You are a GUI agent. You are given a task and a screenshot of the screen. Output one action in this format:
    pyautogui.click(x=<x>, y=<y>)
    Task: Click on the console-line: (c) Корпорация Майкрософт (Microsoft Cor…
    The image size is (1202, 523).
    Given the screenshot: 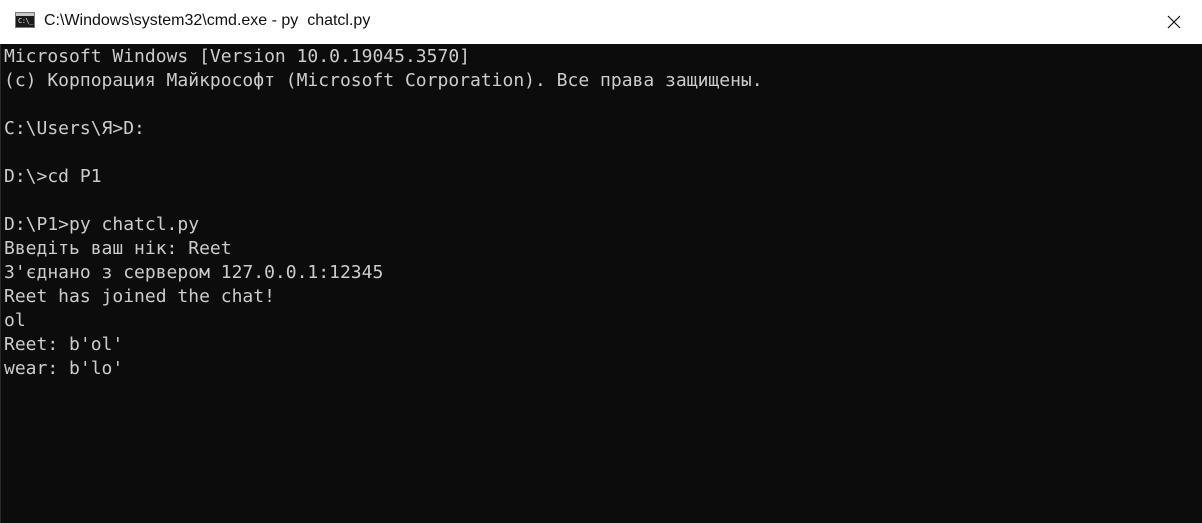 What is the action you would take?
    pyautogui.click(x=383, y=80)
    